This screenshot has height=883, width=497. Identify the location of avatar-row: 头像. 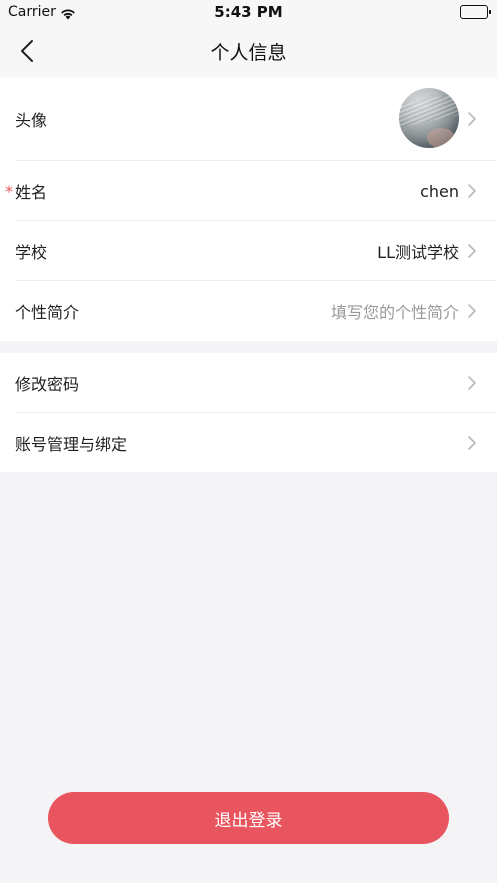
(248, 118).